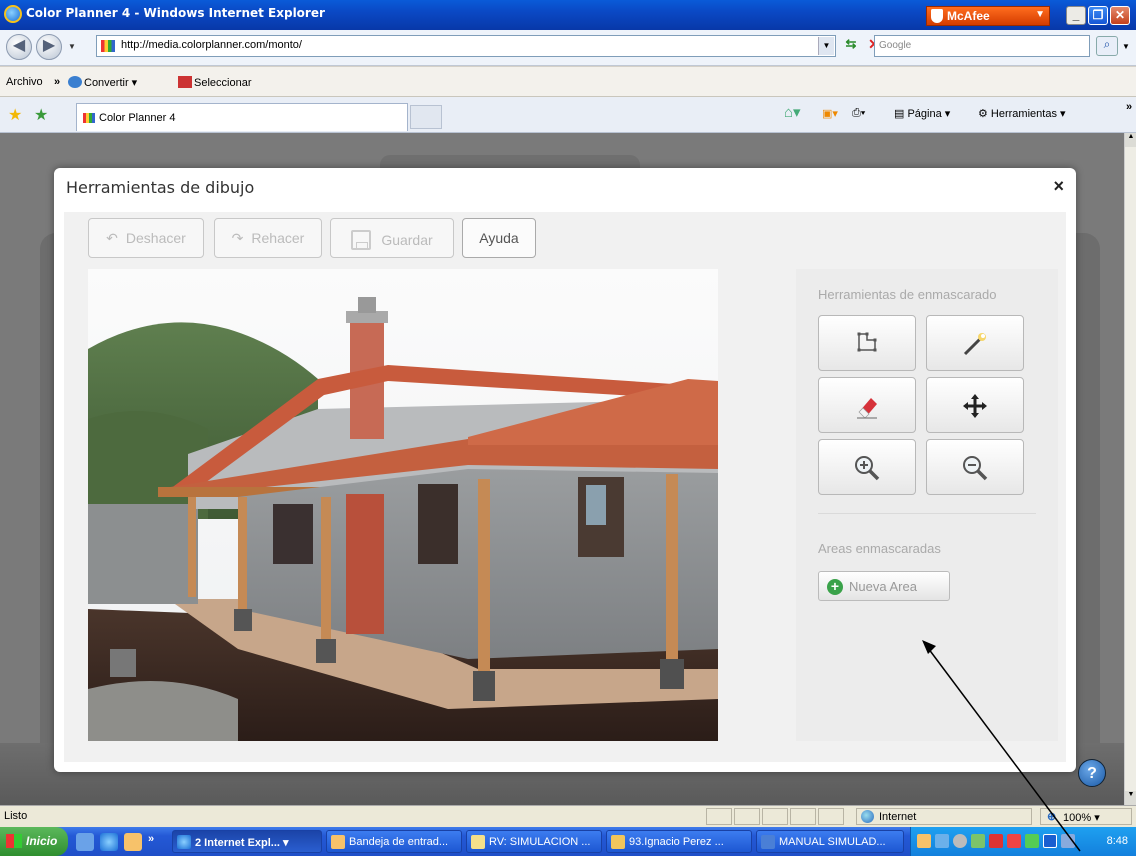 The width and height of the screenshot is (1136, 856). What do you see at coordinates (927, 513) in the screenshot?
I see `panel-divider` at bounding box center [927, 513].